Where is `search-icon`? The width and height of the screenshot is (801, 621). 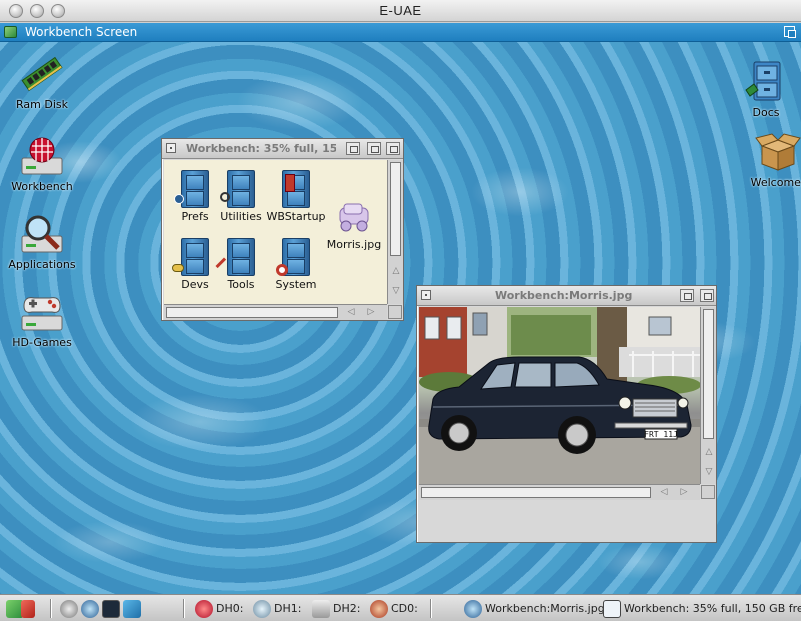
search-icon is located at coordinates (90, 608).